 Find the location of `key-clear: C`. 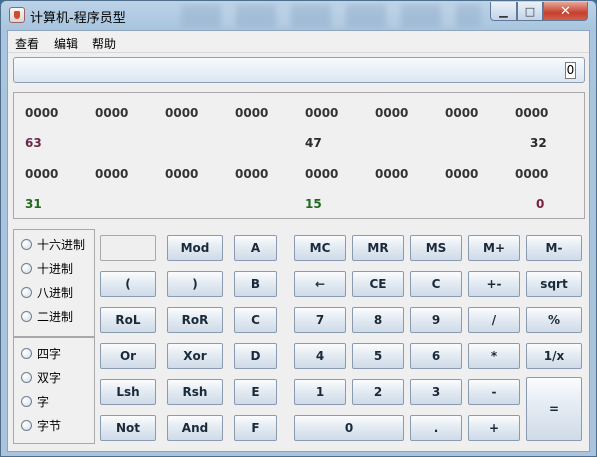

key-clear: C is located at coordinates (436, 284).